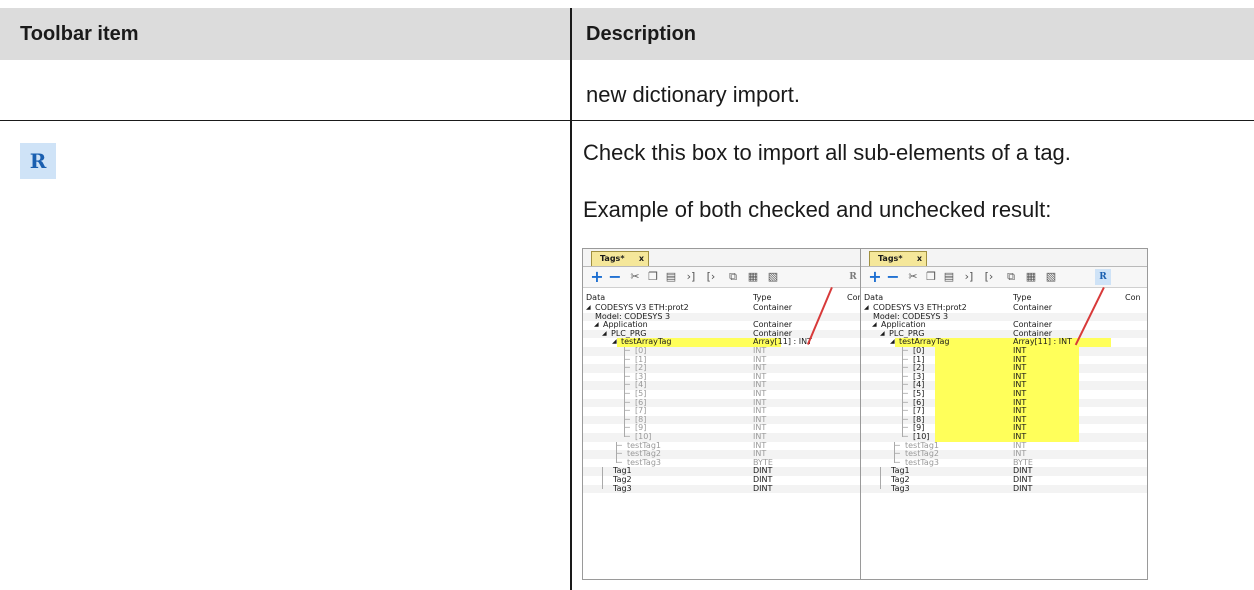  I want to click on table-header: Toolbar item Description, so click(627, 34).